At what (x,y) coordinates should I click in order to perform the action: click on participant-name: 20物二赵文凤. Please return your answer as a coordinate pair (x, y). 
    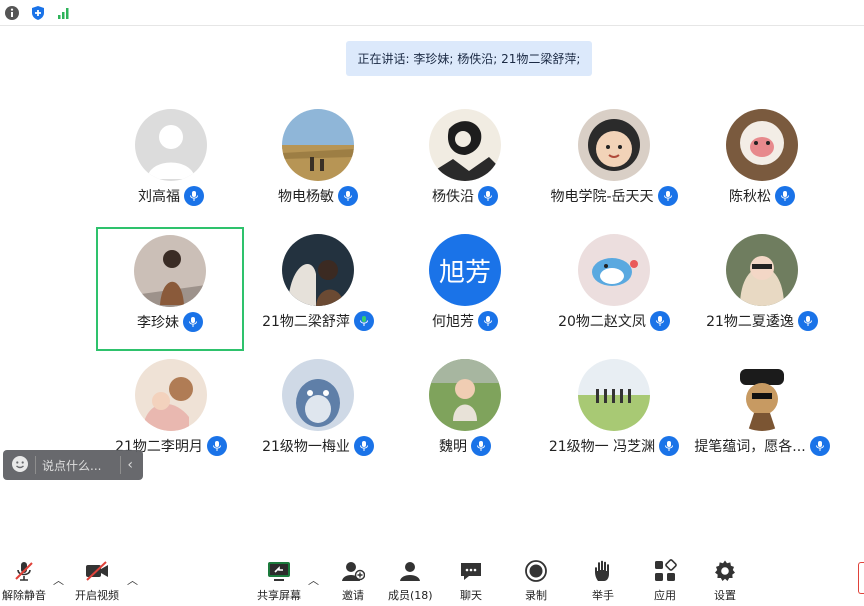
    Looking at the image, I should click on (602, 322).